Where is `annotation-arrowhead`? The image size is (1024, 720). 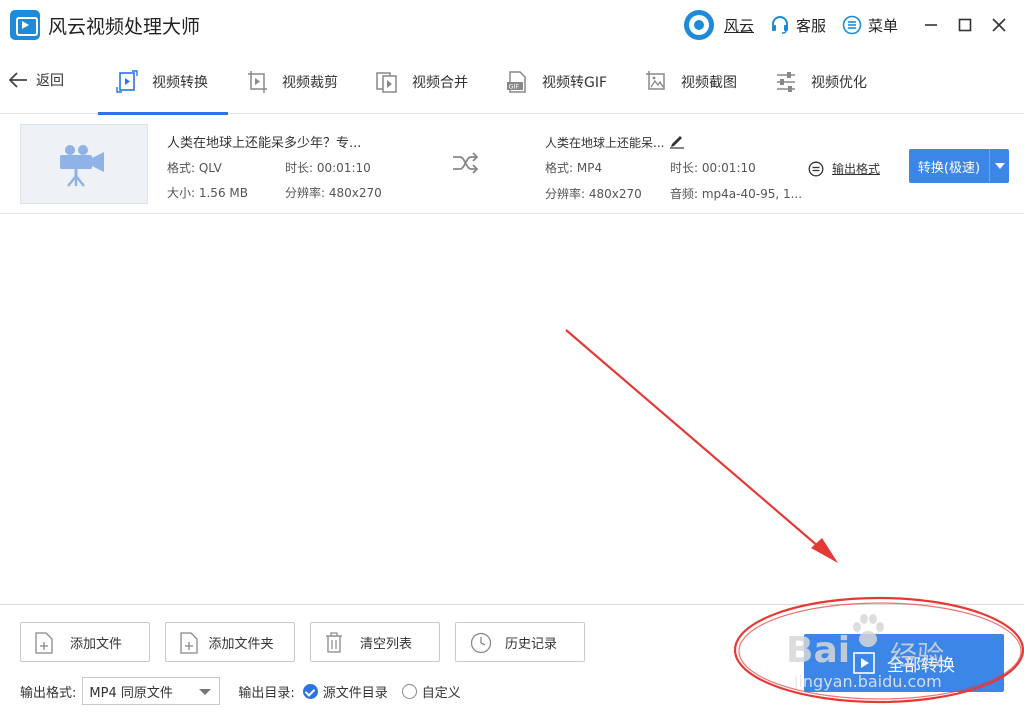 annotation-arrowhead is located at coordinates (824, 550).